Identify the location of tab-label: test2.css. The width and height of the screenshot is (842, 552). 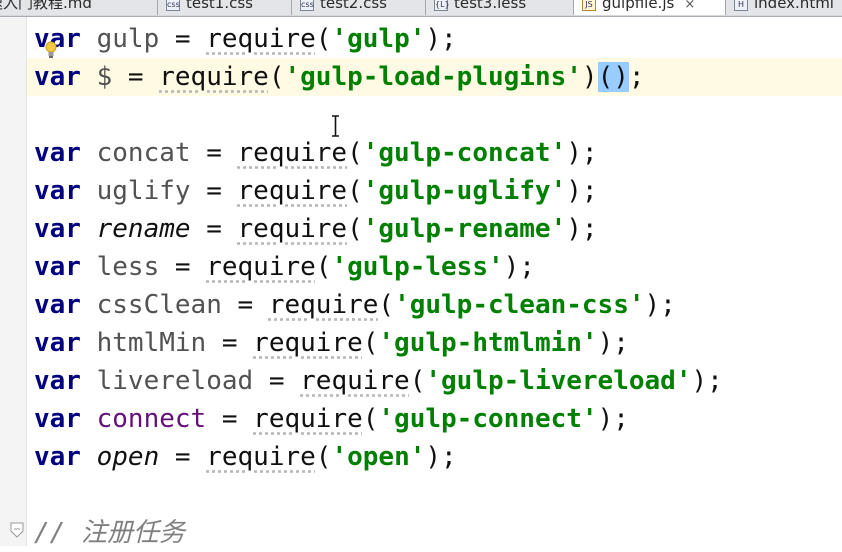
(353, 6).